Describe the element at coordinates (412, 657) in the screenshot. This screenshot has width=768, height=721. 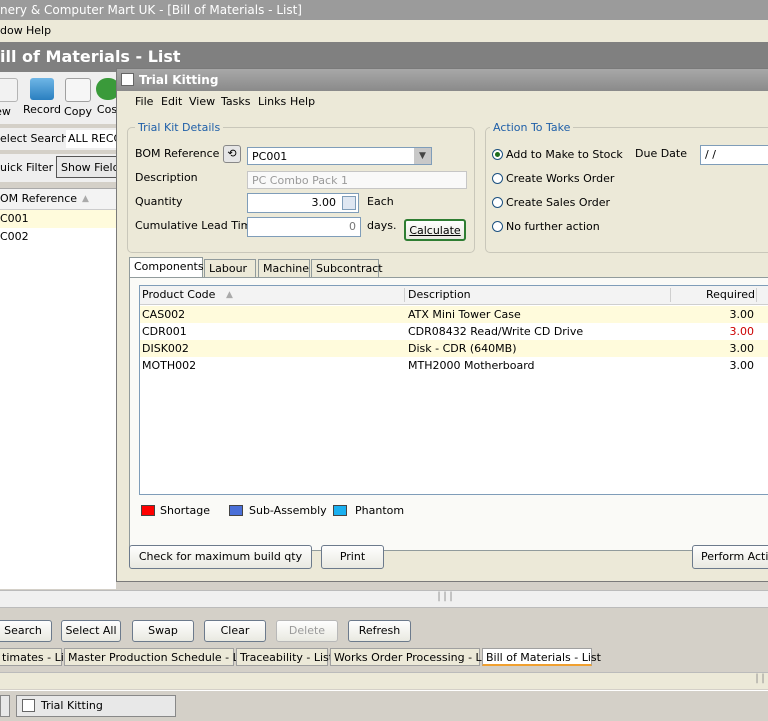
I see `tab-works-order-processing-list: Works Order Processing - List` at that location.